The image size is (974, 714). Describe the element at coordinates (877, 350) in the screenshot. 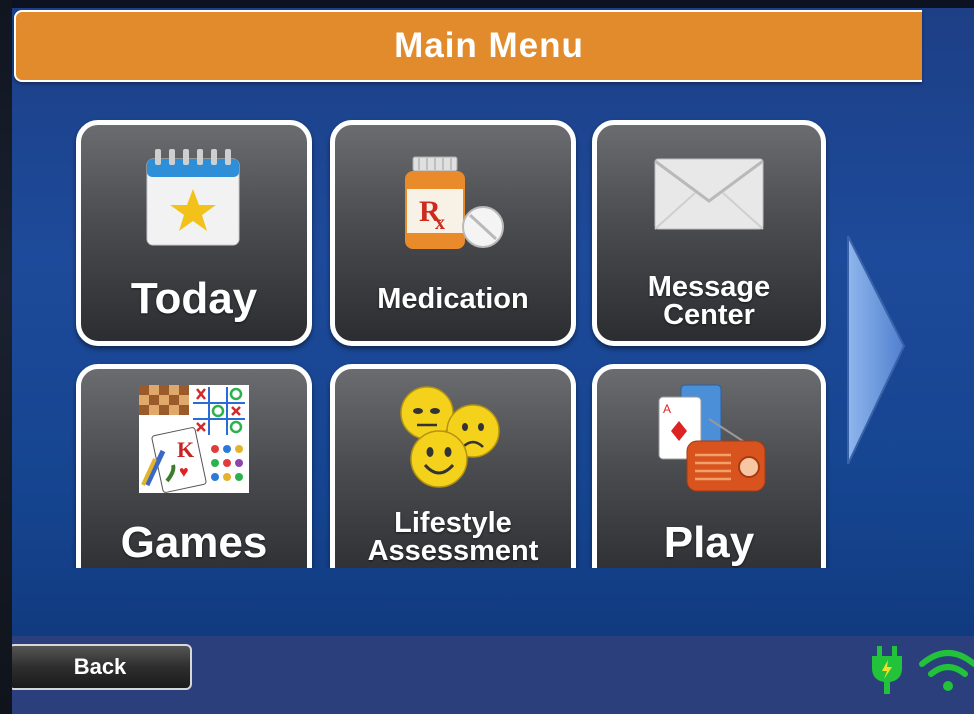

I see `next-page-arrow-icon` at that location.